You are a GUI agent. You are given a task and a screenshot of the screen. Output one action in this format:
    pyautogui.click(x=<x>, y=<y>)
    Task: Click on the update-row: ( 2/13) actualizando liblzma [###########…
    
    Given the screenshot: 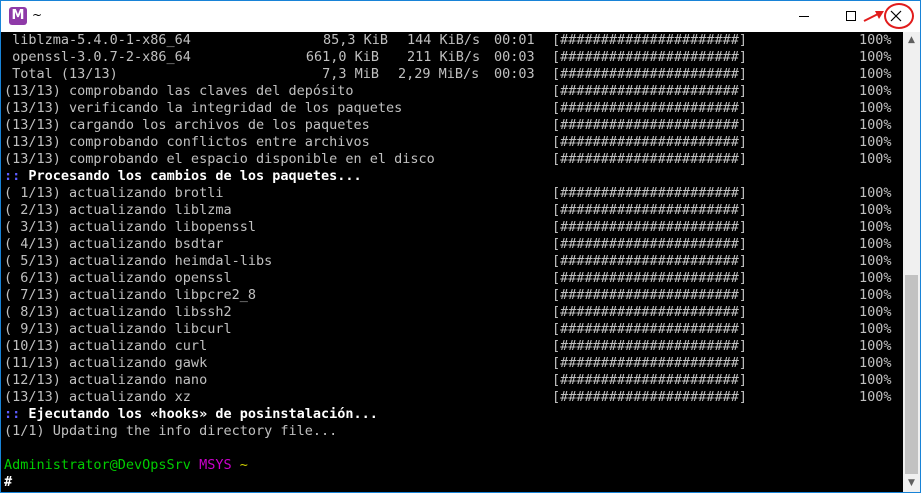 What is the action you would take?
    pyautogui.click(x=448, y=210)
    